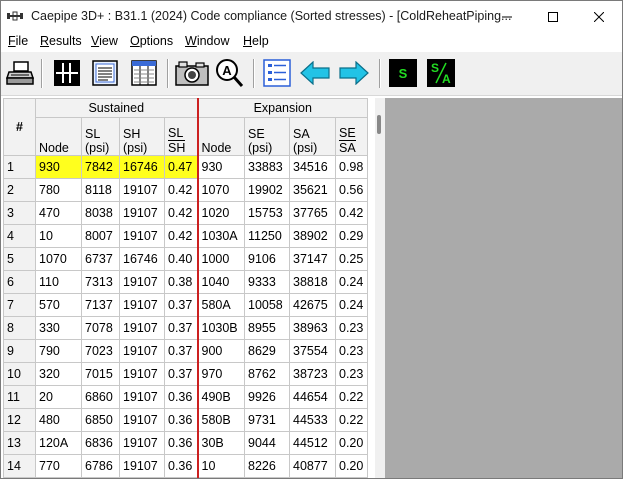 This screenshot has width=623, height=479. Describe the element at coordinates (67, 73) in the screenshot. I see `graphics-button` at that location.